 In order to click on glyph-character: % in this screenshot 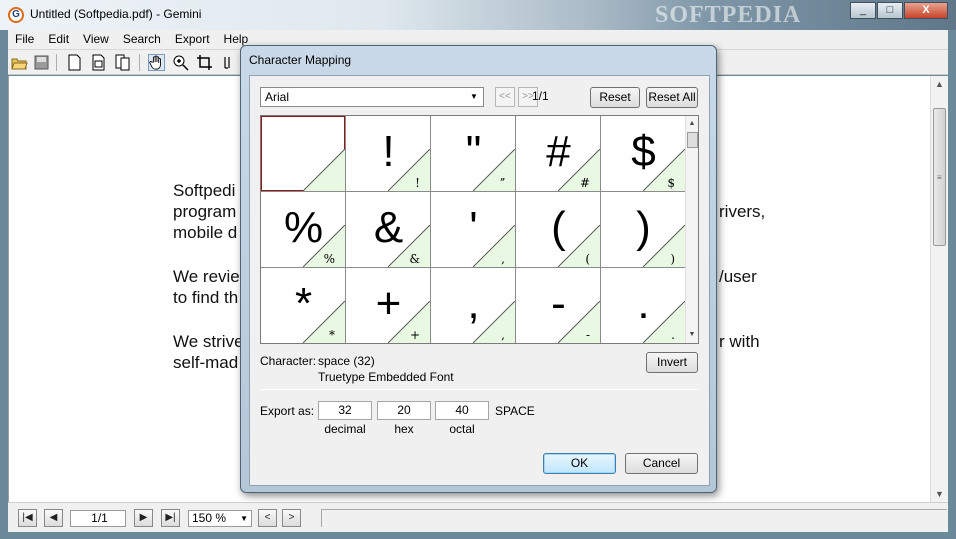, I will do `click(303, 227)`.